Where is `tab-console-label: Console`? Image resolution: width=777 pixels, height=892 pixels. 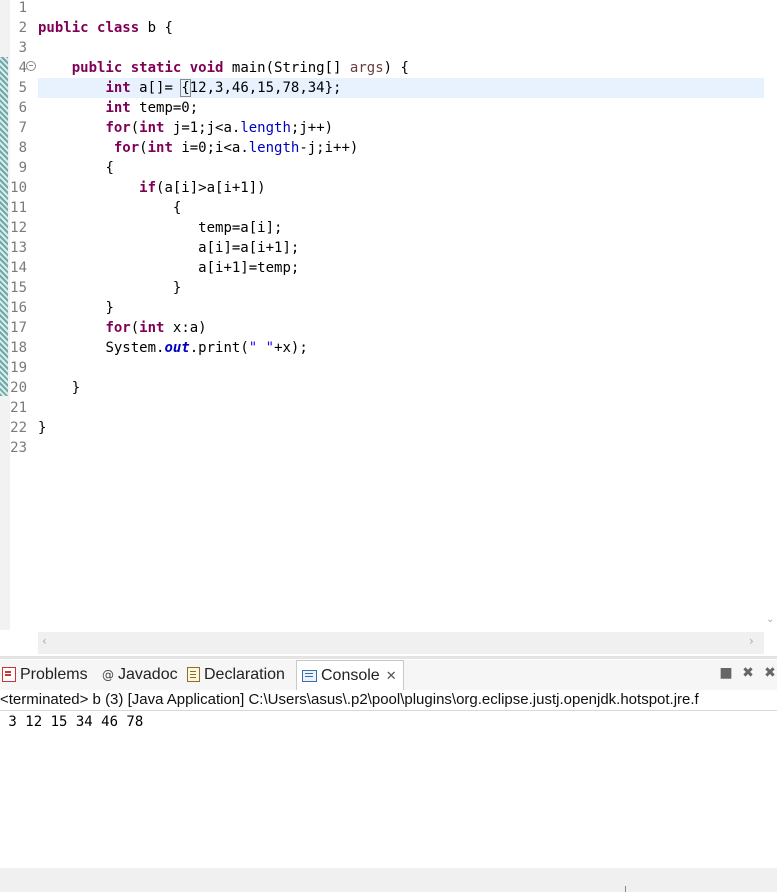 tab-console-label: Console is located at coordinates (350, 675).